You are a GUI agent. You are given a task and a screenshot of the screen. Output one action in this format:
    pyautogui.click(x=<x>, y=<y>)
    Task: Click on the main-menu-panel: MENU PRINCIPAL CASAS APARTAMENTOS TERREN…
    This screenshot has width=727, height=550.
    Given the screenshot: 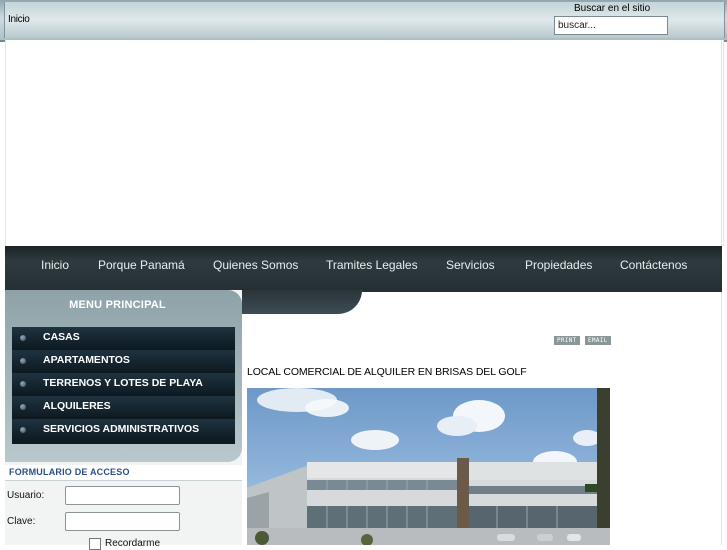 What is the action you would take?
    pyautogui.click(x=123, y=376)
    